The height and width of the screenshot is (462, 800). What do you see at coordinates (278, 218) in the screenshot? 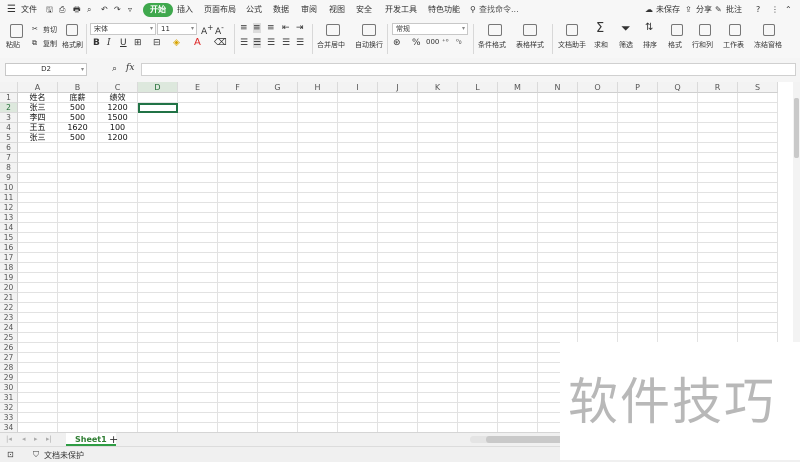
I see `cell-G13` at bounding box center [278, 218].